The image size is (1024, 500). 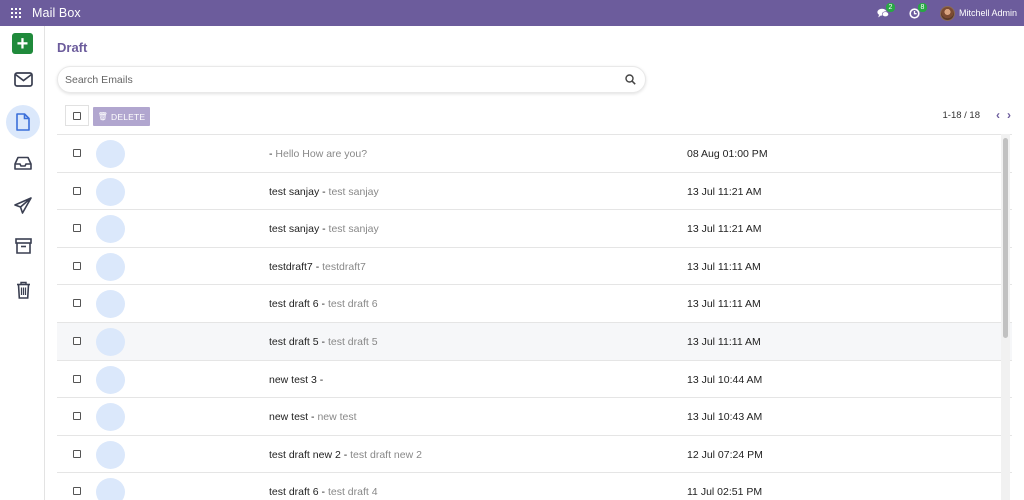 I want to click on select-all-checkbox, so click(x=77, y=115).